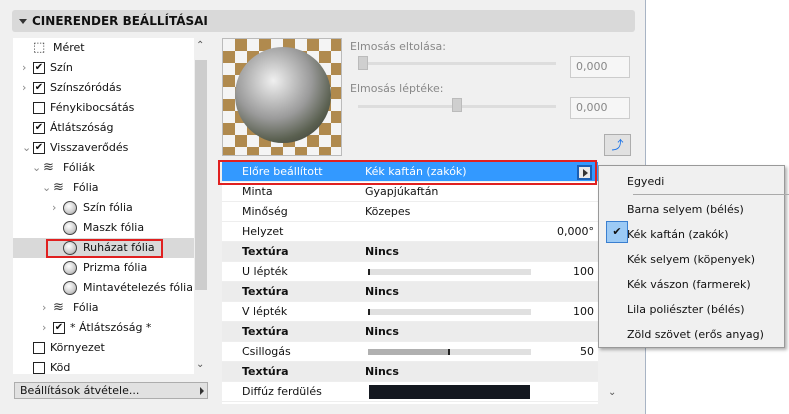 The height and width of the screenshot is (414, 789). Describe the element at coordinates (283, 95) in the screenshot. I see `preview-sphere` at that location.